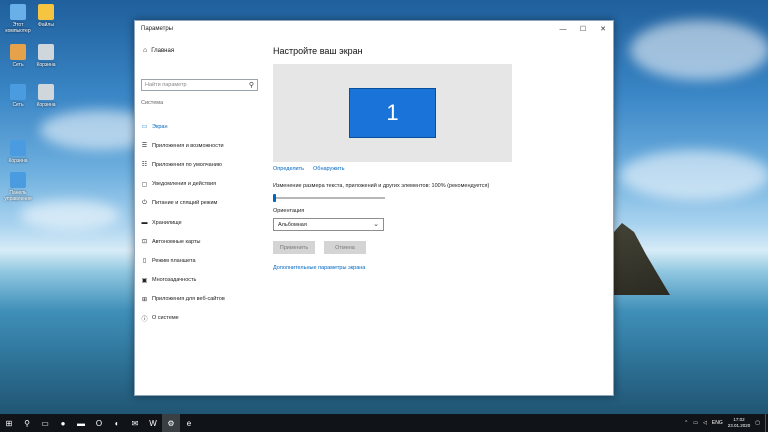 The height and width of the screenshot is (432, 768). What do you see at coordinates (185, 203) in the screenshot?
I see `sidebar-item-label: Питание и спящий режим` at bounding box center [185, 203].